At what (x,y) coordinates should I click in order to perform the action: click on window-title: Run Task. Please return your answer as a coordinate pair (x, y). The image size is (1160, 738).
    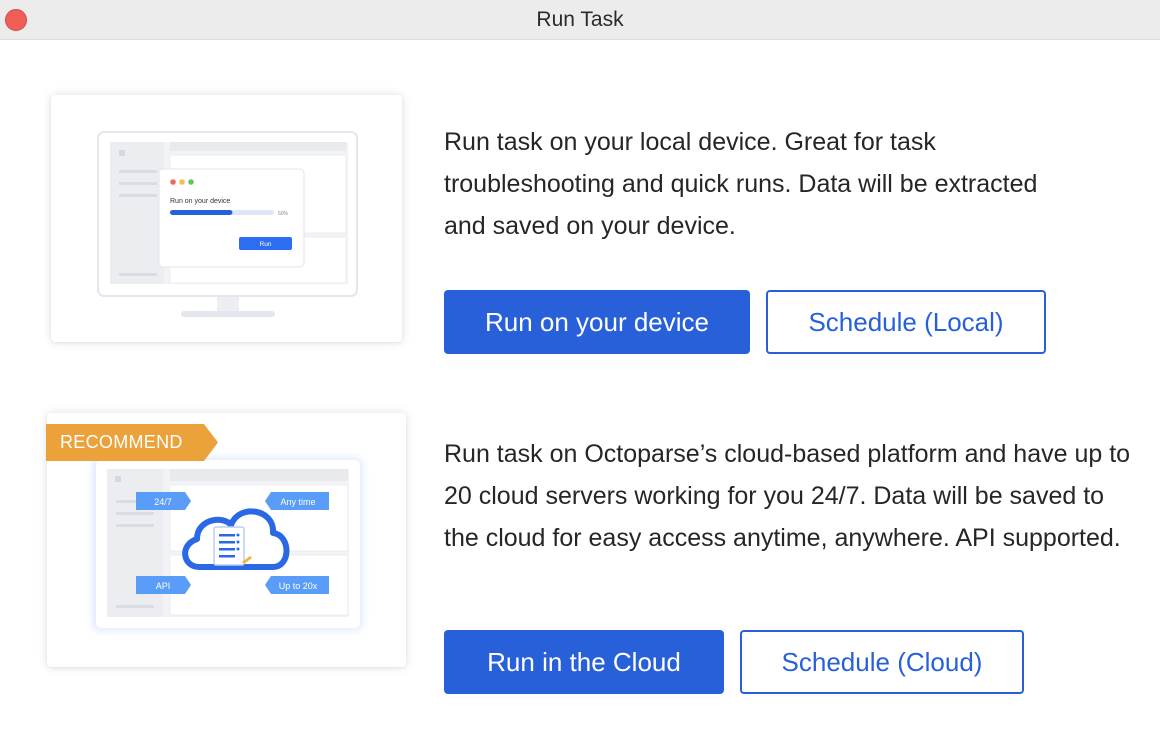
    Looking at the image, I should click on (580, 19).